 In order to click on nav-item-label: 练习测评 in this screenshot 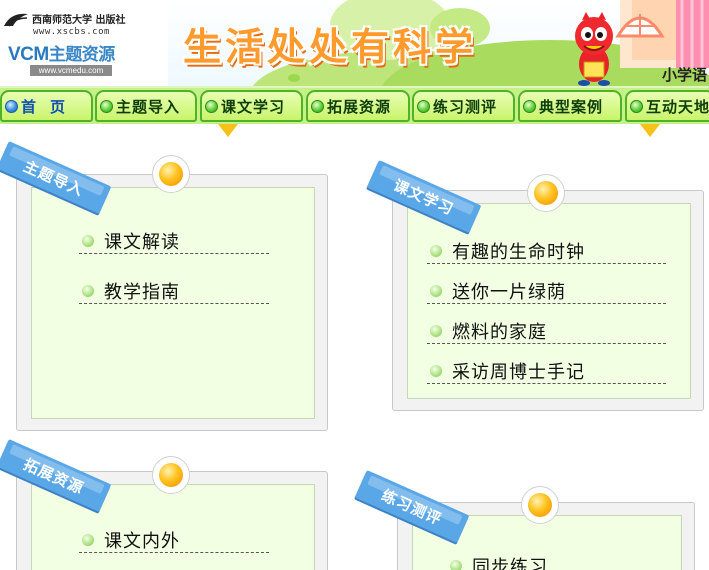, I will do `click(465, 106)`.